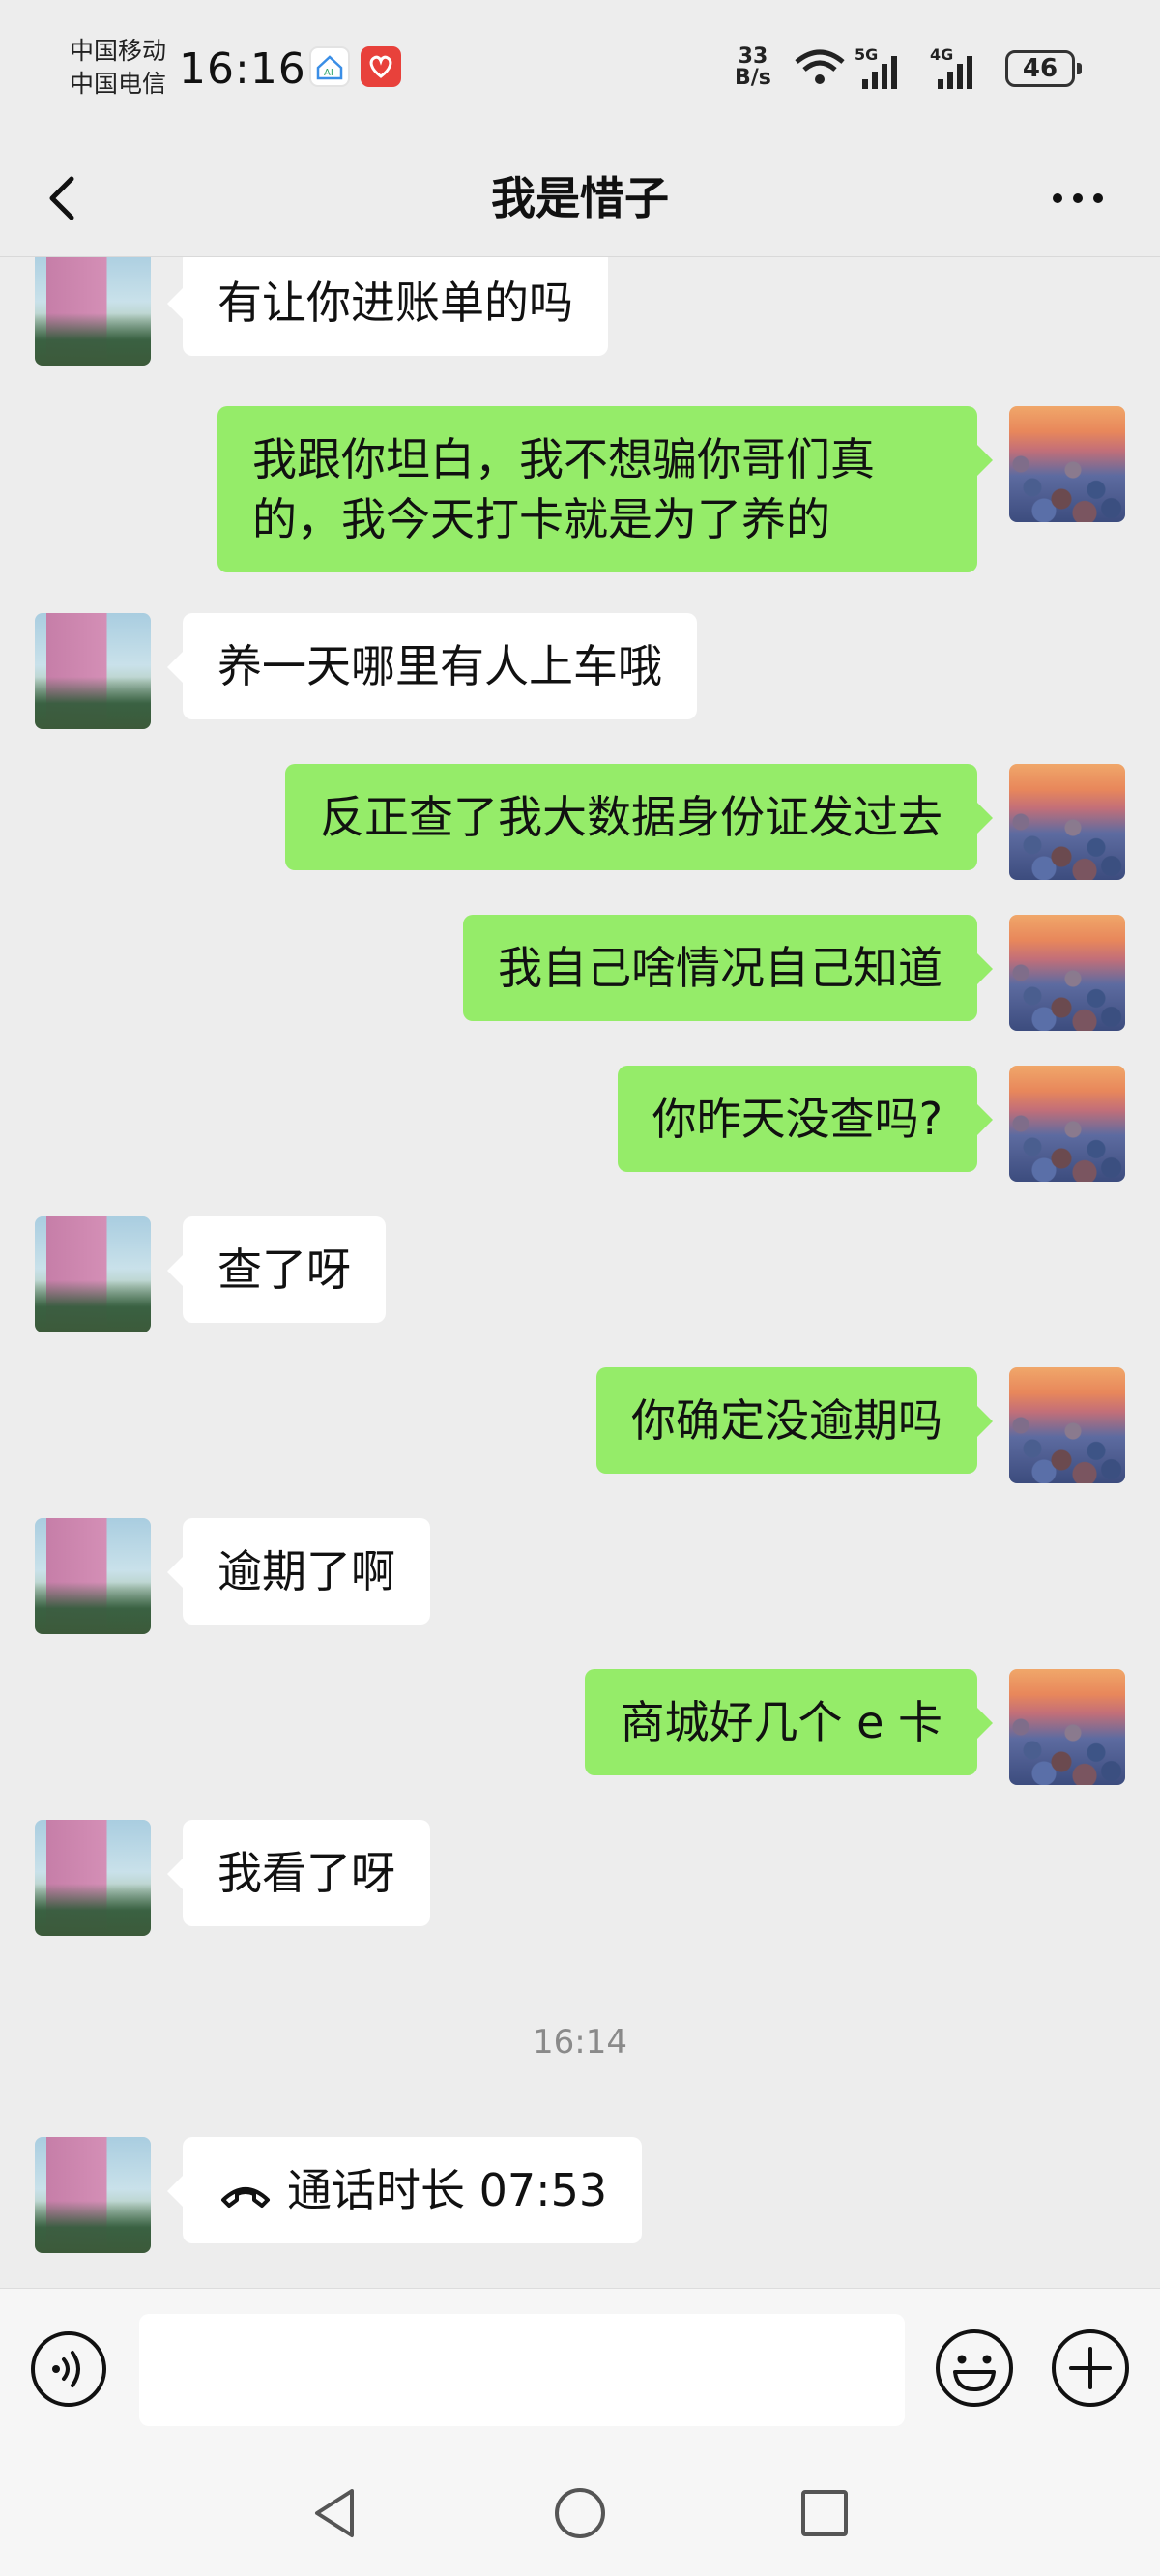 The height and width of the screenshot is (2576, 1160). I want to click on signal-4g-icon: 4G, so click(951, 67).